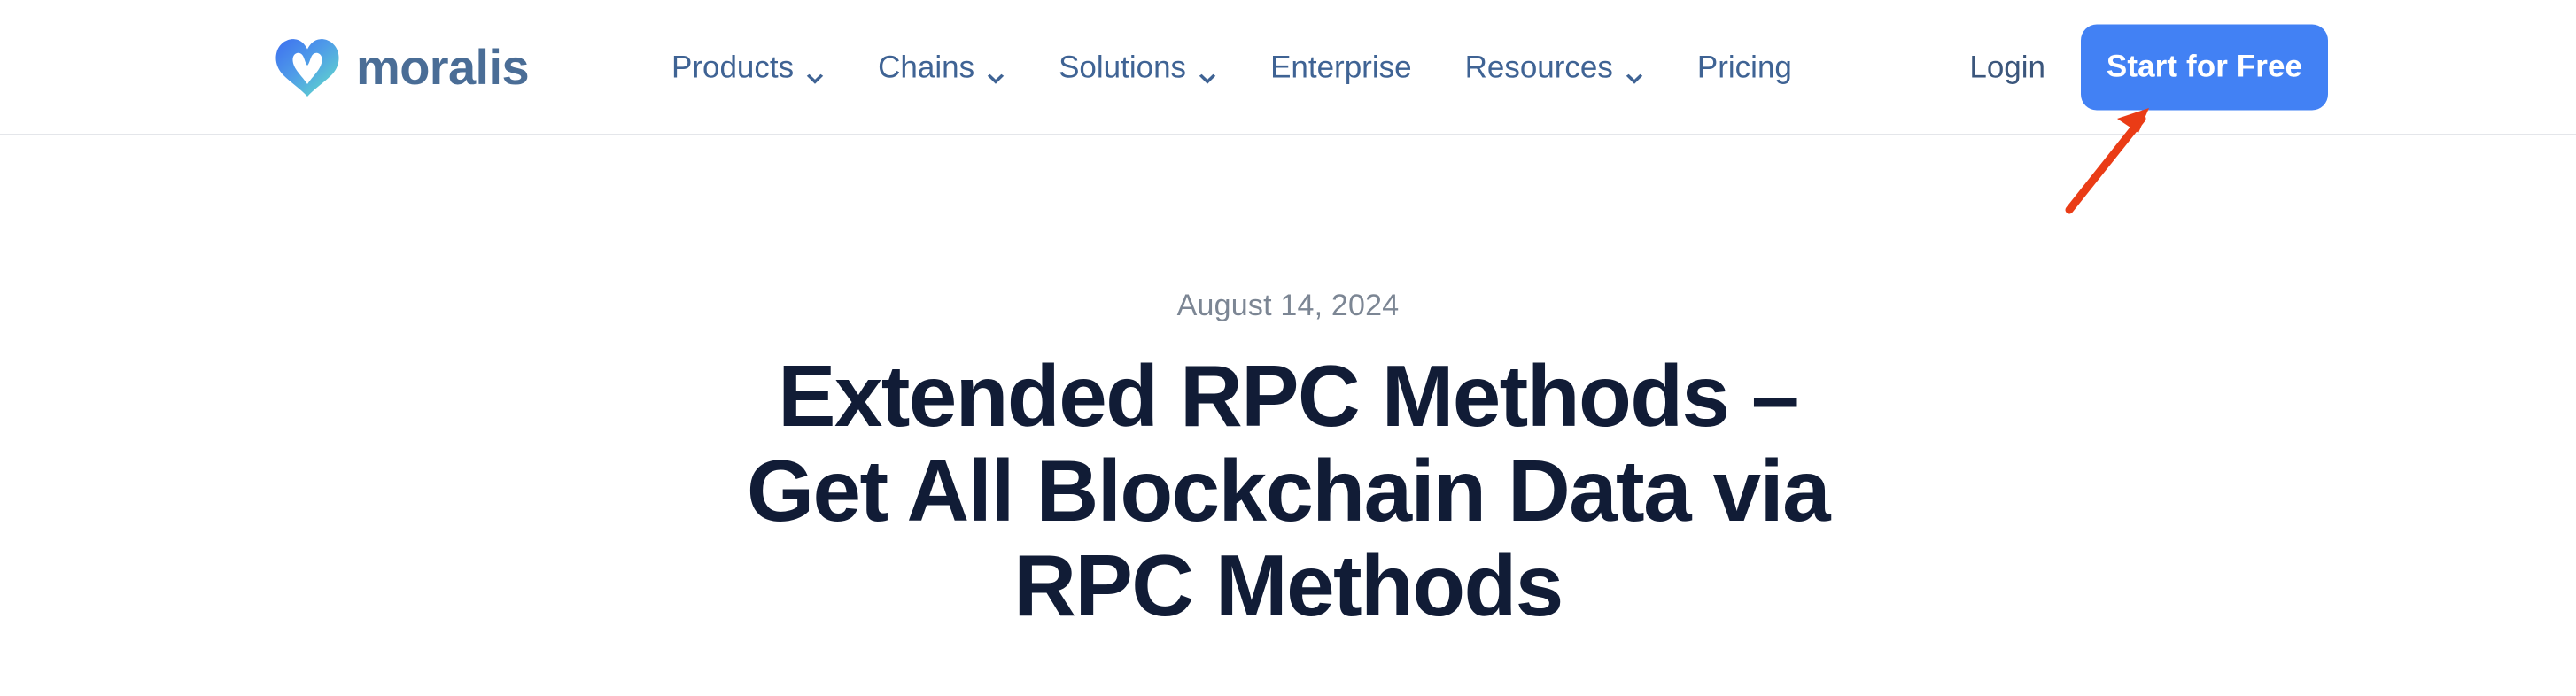 The height and width of the screenshot is (696, 2576). I want to click on header-actions: Login Start for Free, so click(2148, 67).